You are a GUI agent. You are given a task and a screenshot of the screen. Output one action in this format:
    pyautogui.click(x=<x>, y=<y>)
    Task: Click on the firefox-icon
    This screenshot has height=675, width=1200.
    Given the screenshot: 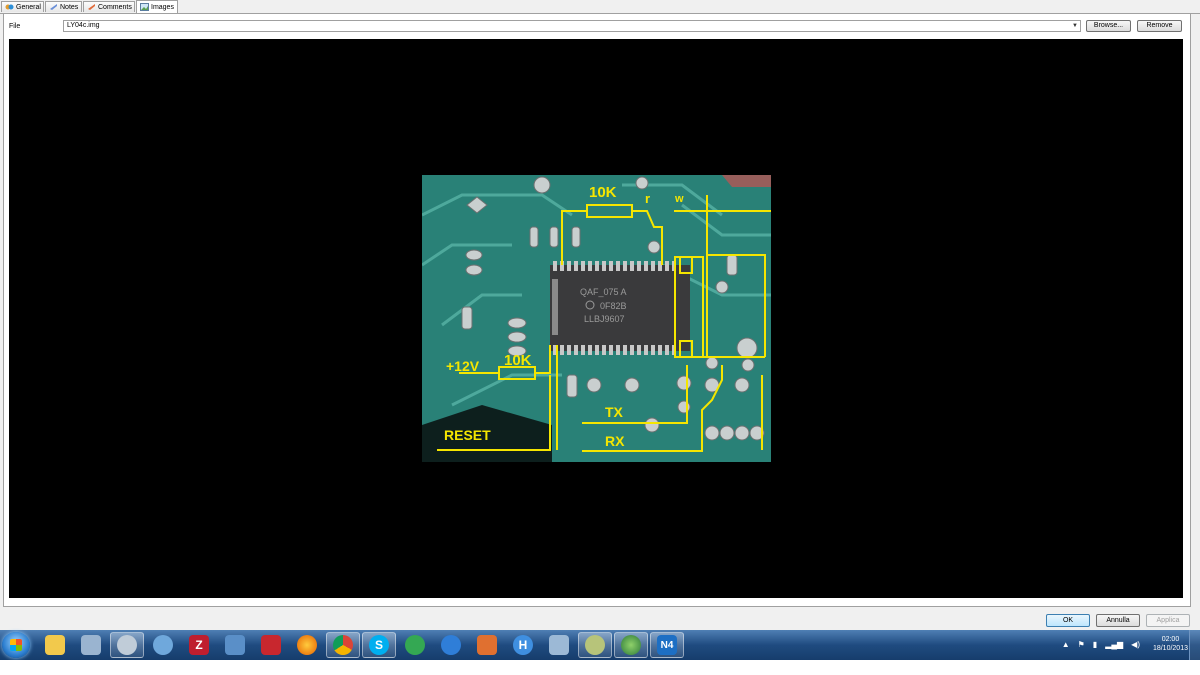 What is the action you would take?
    pyautogui.click(x=307, y=645)
    